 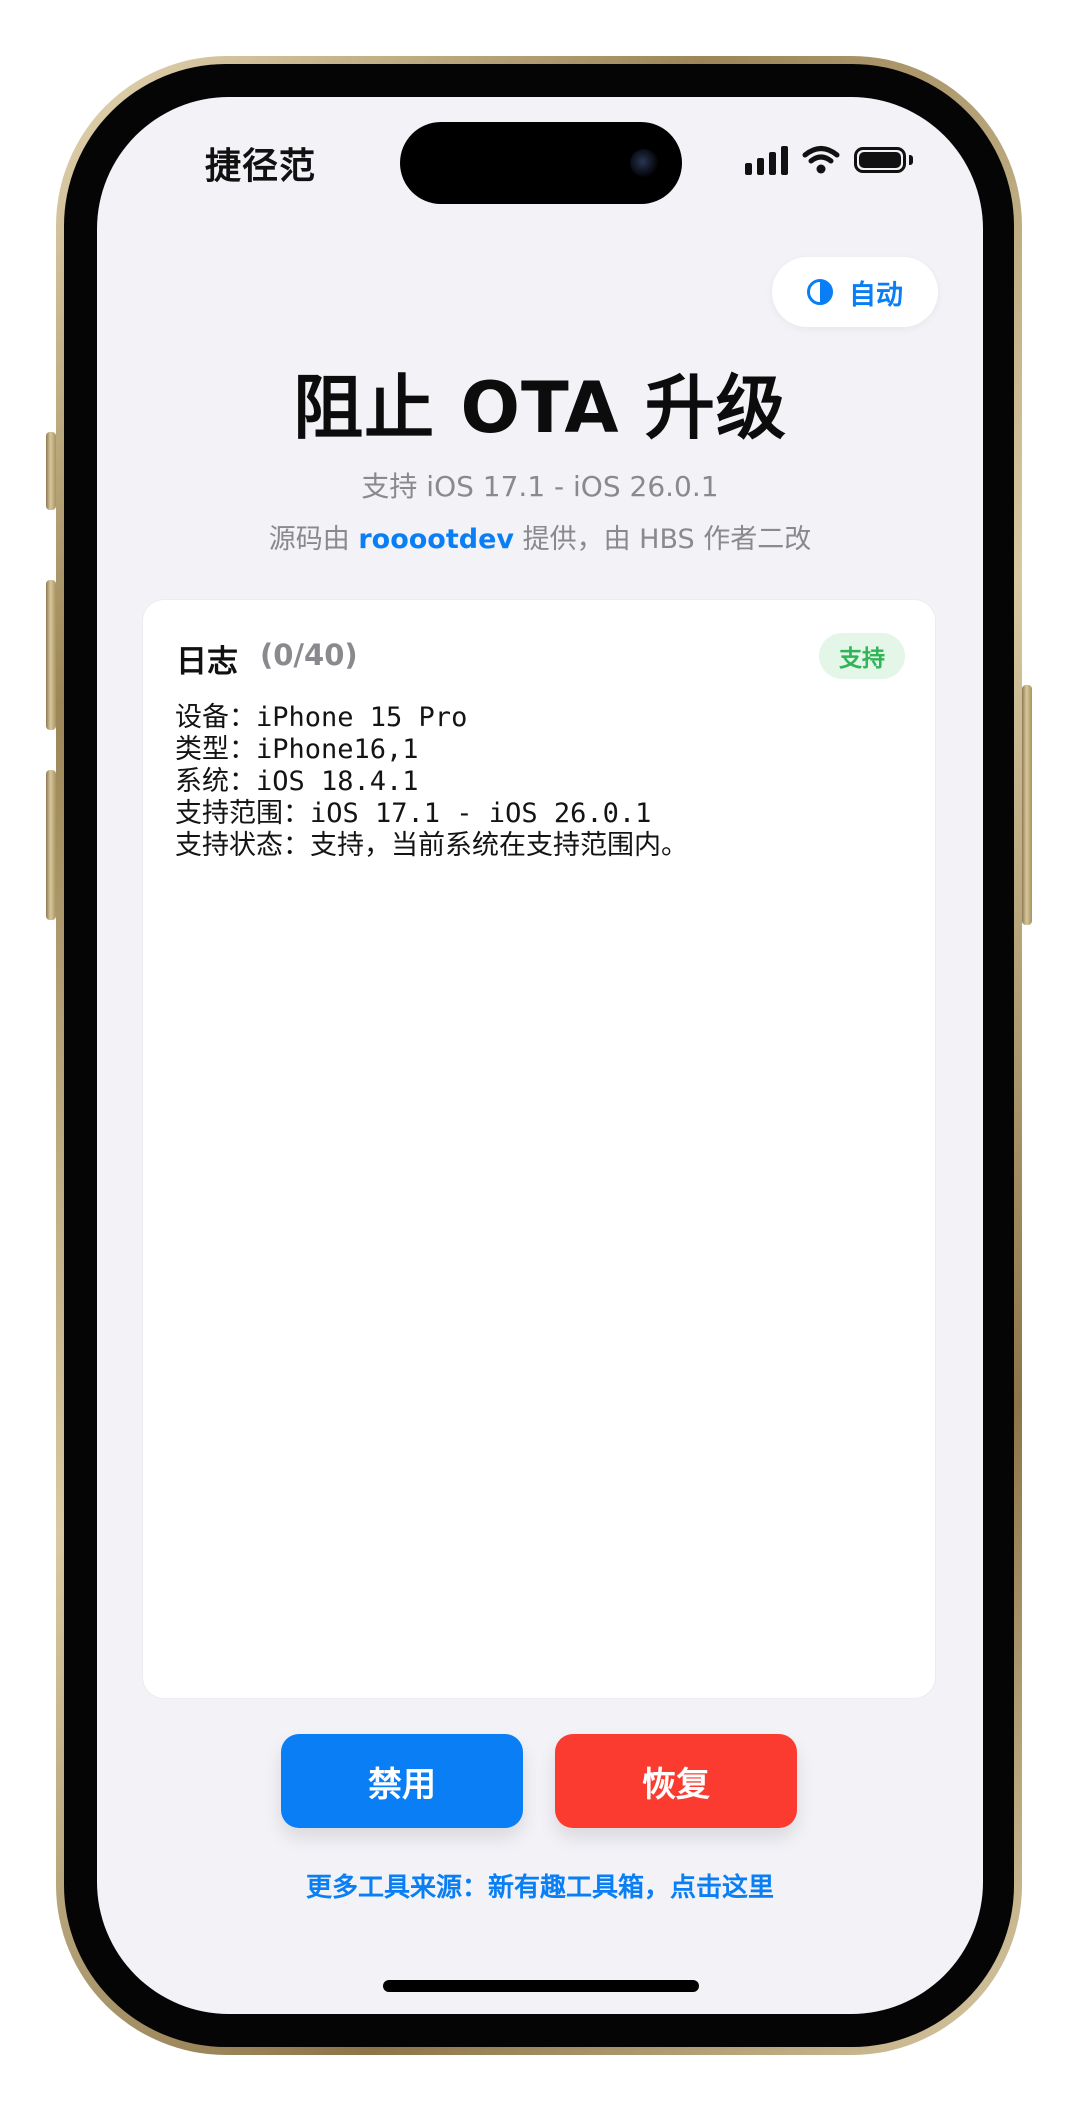 I want to click on page-title: 阻止 OTA 升级, so click(x=540, y=408).